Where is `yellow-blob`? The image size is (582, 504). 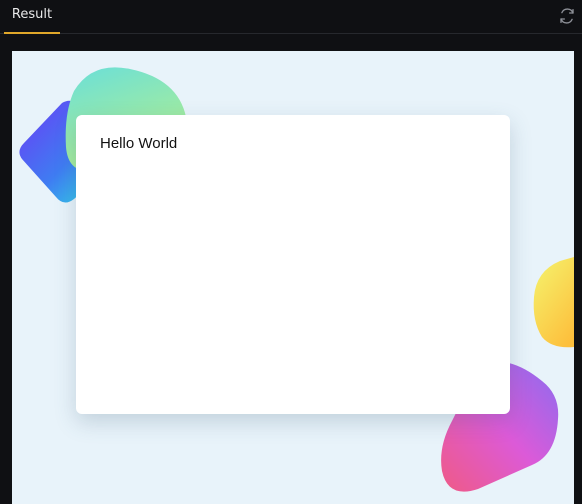 yellow-blob is located at coordinates (553, 302).